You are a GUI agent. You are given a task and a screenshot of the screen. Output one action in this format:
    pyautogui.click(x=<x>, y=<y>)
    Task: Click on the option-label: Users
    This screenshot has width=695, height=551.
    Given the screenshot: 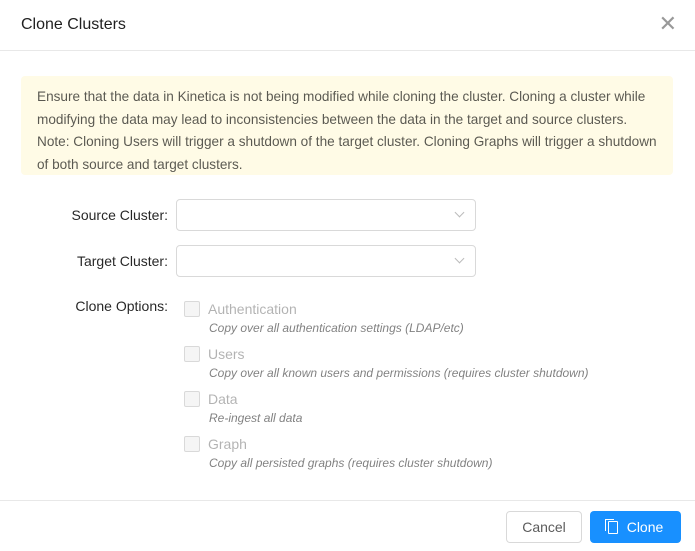 What is the action you would take?
    pyautogui.click(x=226, y=353)
    